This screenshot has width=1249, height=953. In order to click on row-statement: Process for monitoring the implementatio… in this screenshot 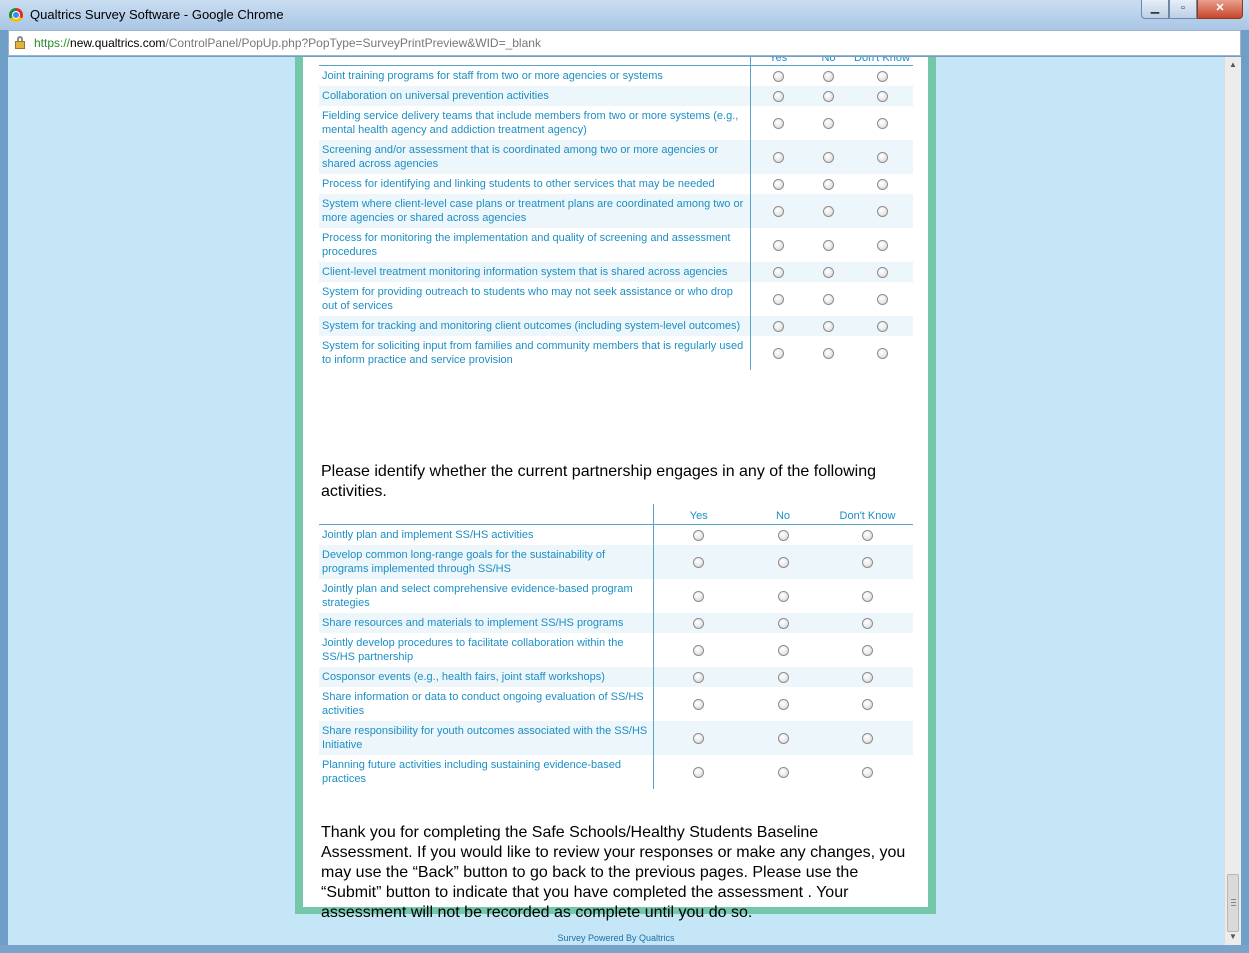, I will do `click(535, 245)`.